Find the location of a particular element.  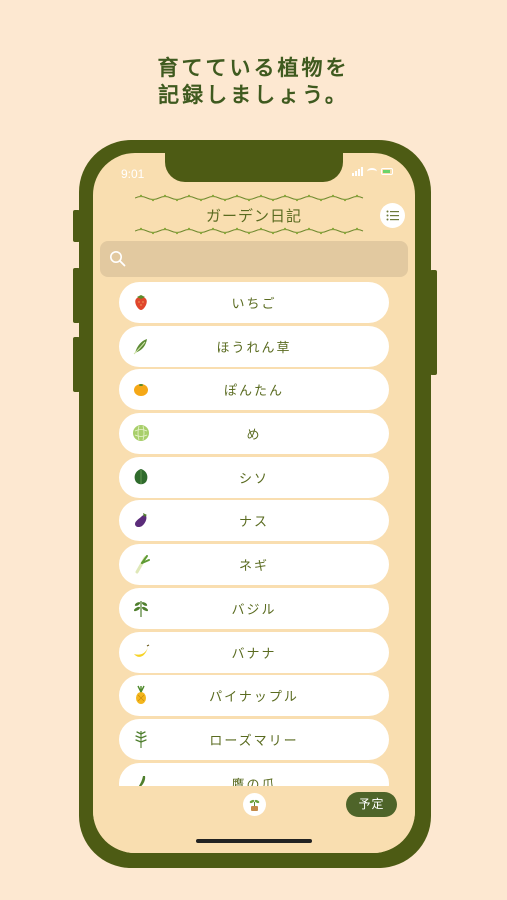

plant-item-melon: め is located at coordinates (254, 434).